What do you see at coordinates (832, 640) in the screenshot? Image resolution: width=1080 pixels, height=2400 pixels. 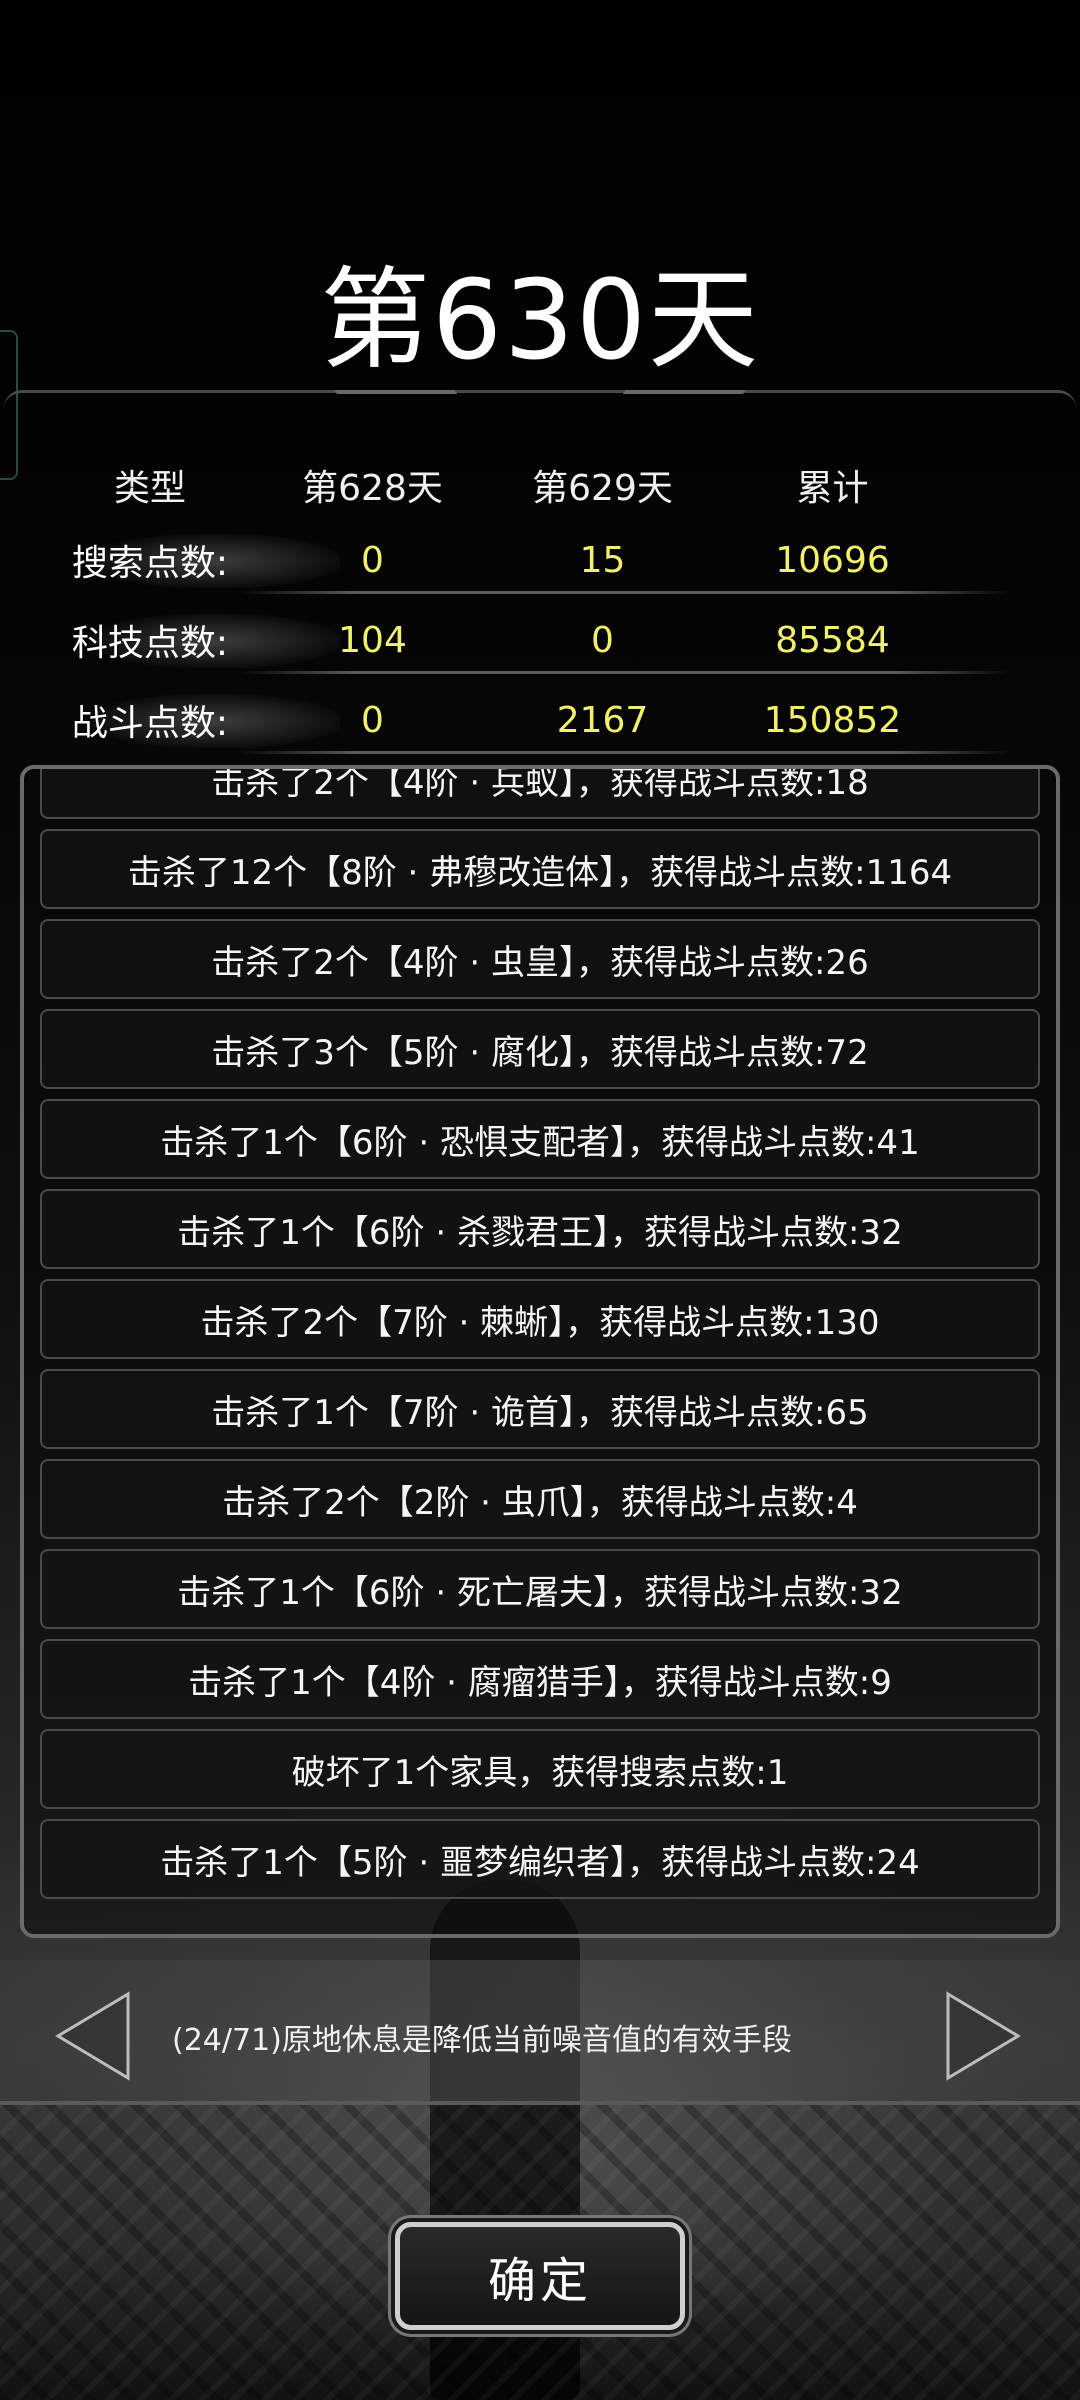 I see `value-total: 85584` at bounding box center [832, 640].